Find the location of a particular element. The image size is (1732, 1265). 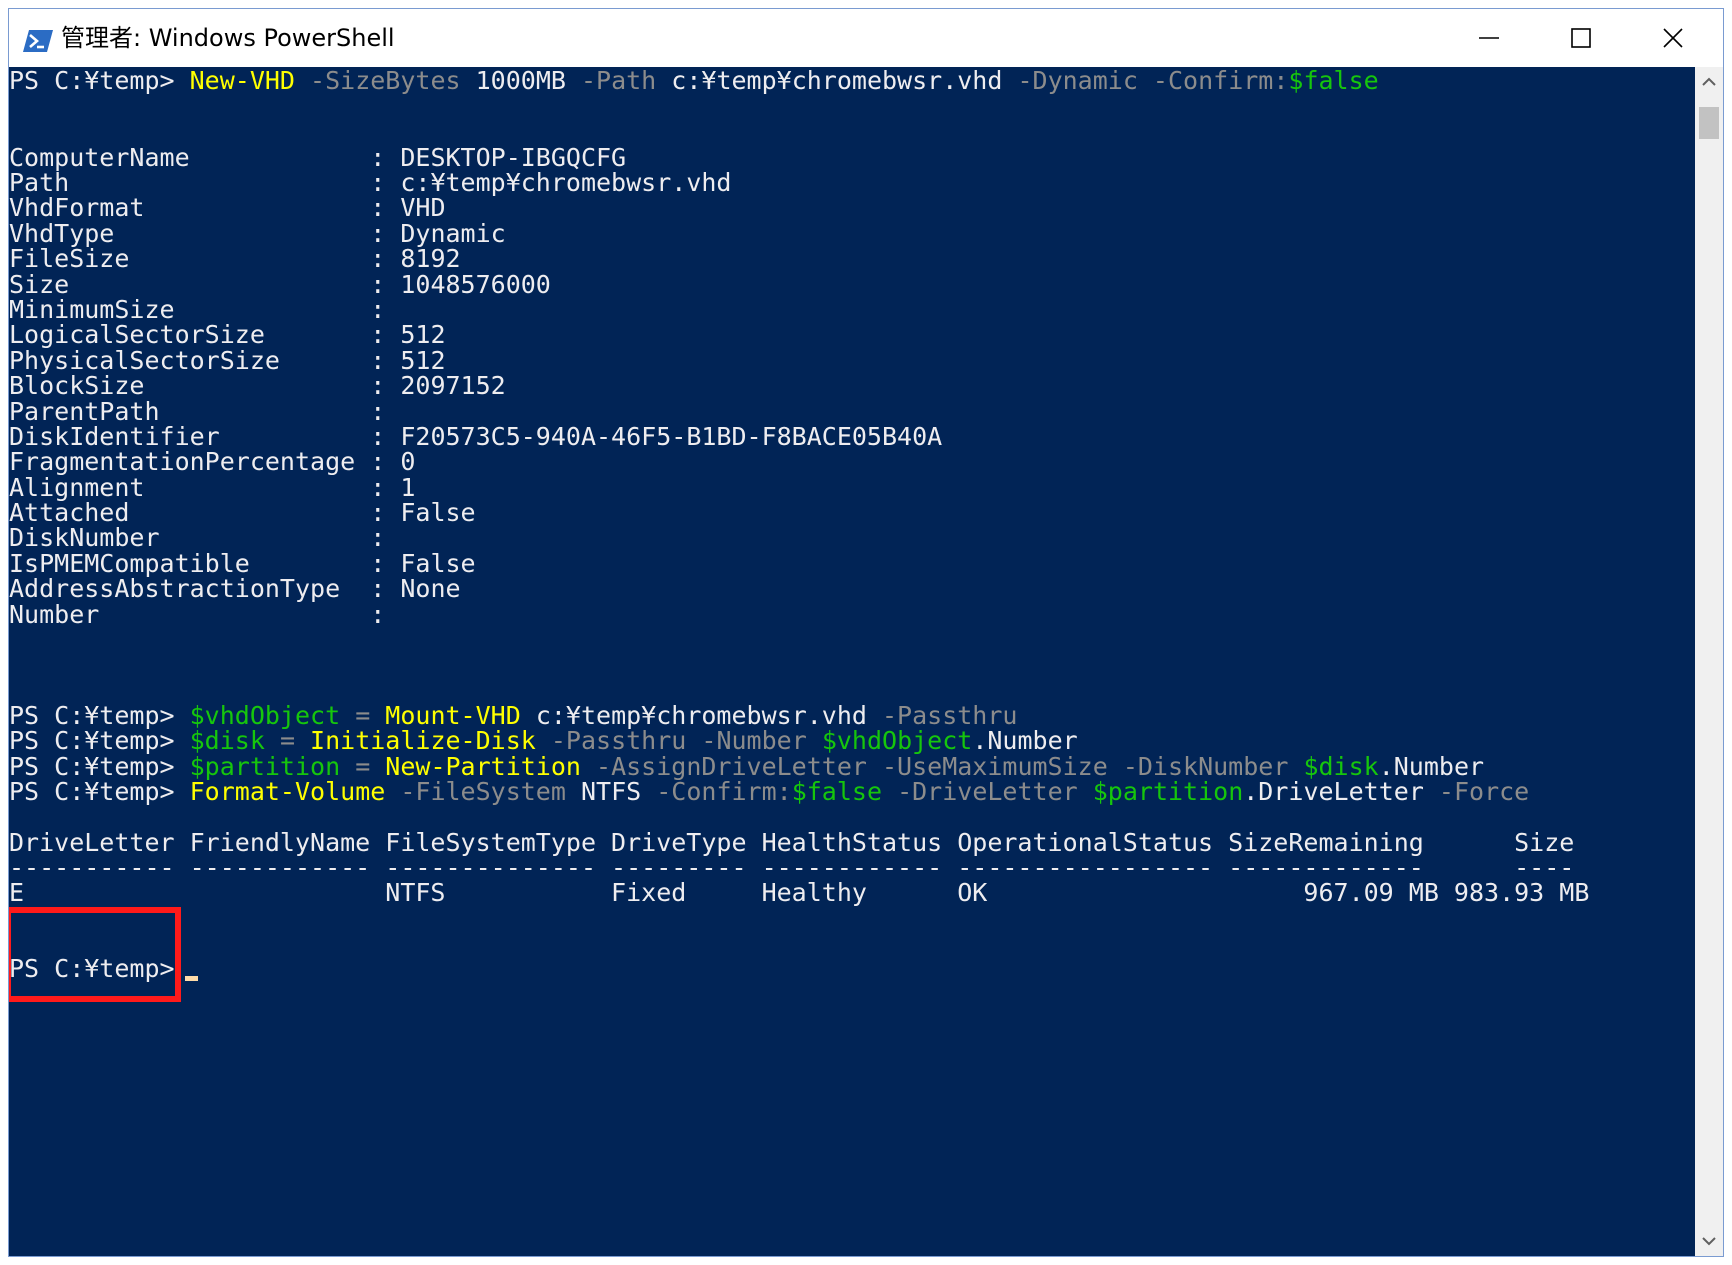

property-name: FragmentationPercentage is located at coordinates (182, 461).